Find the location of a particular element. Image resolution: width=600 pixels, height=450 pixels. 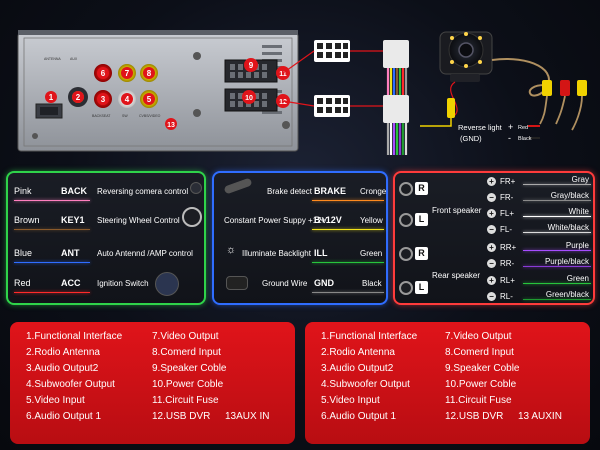

legend-right-aux: 13 AUXIN is located at coordinates (540, 416).